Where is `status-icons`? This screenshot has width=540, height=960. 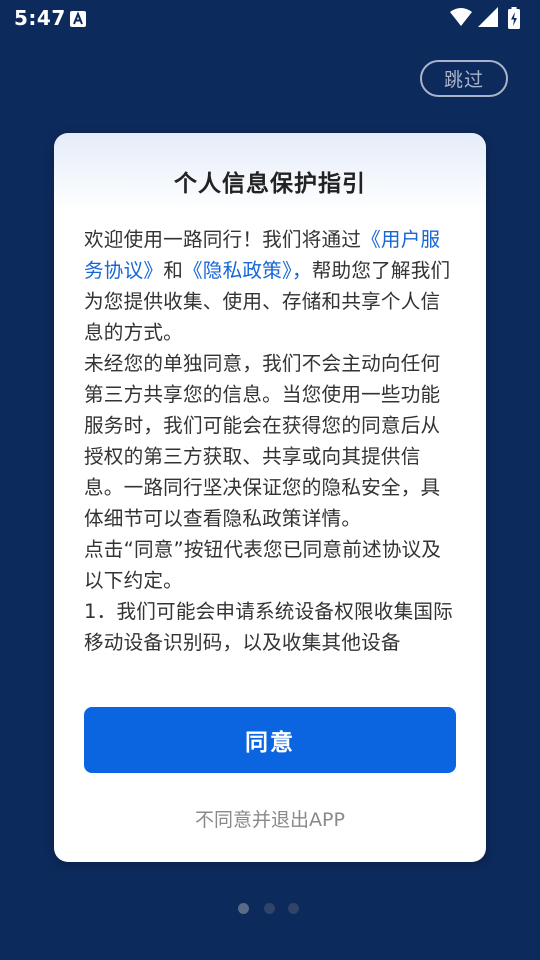
status-icons is located at coordinates (490, 18).